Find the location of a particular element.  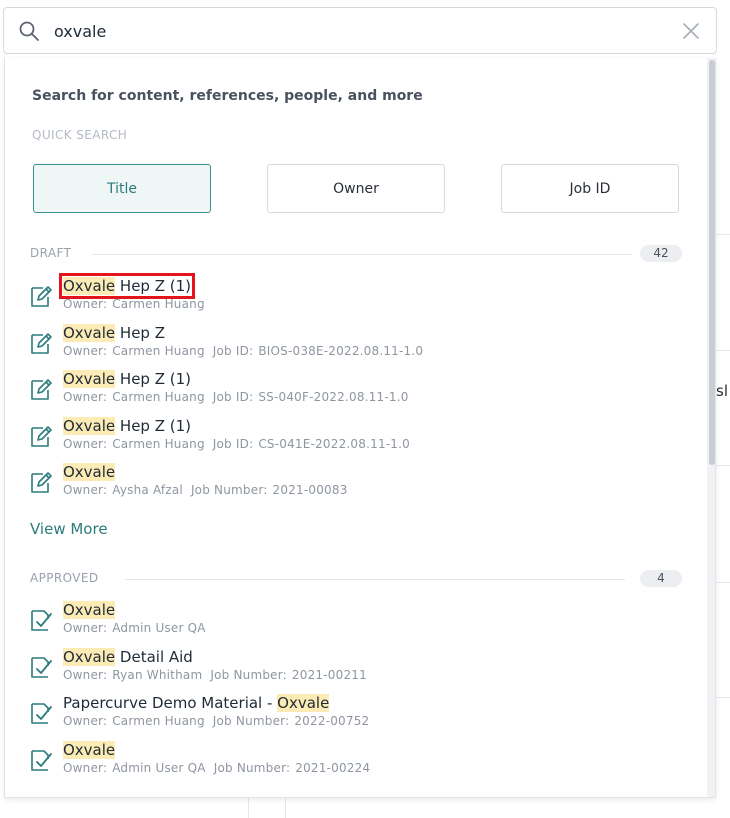

result-meta: Owner: Admin User QA Job Number: 2021-00224 is located at coordinates (219, 768).